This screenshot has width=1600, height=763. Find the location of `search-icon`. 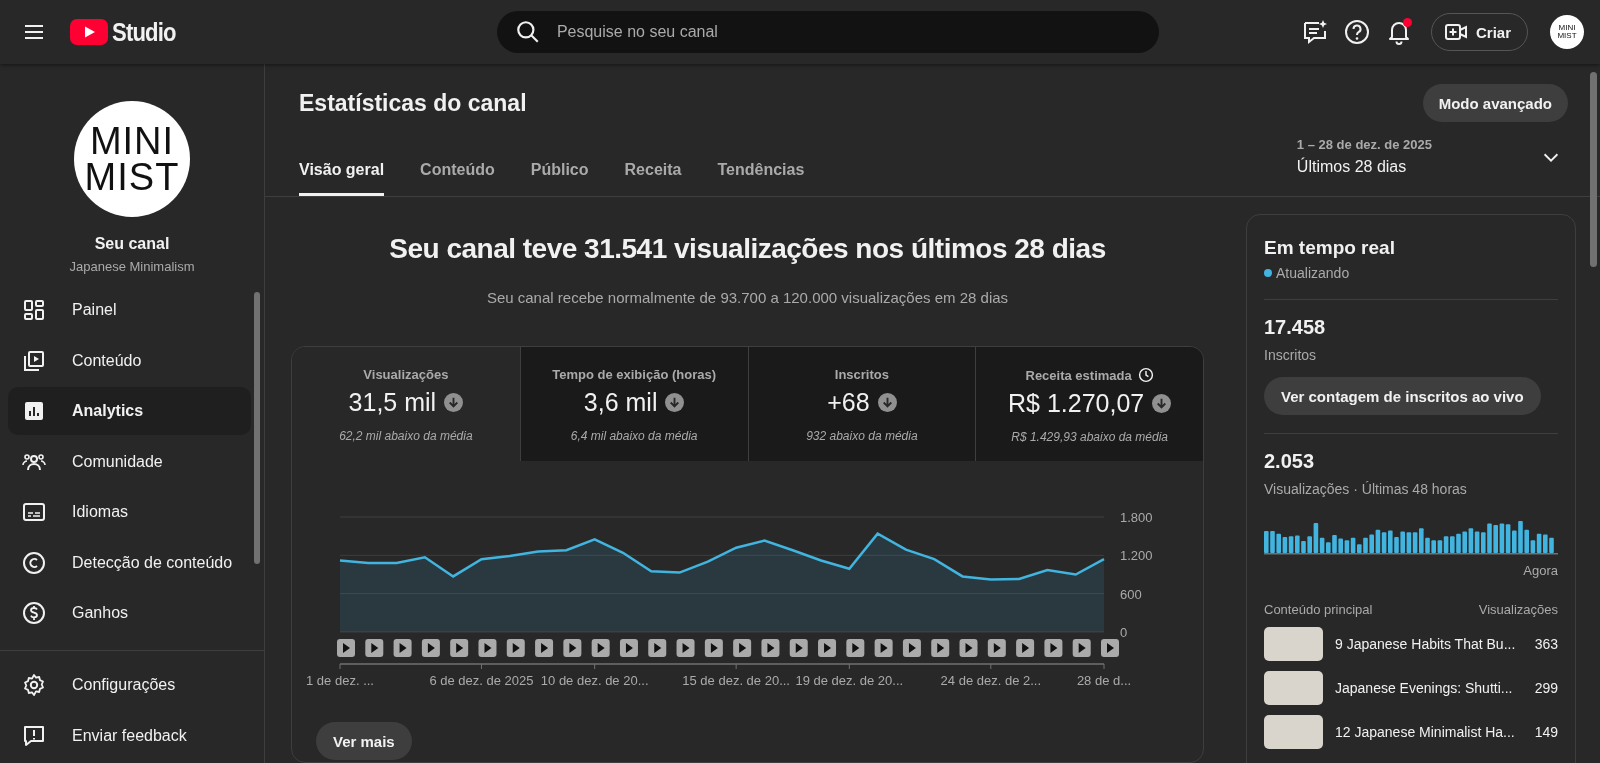

search-icon is located at coordinates (527, 32).